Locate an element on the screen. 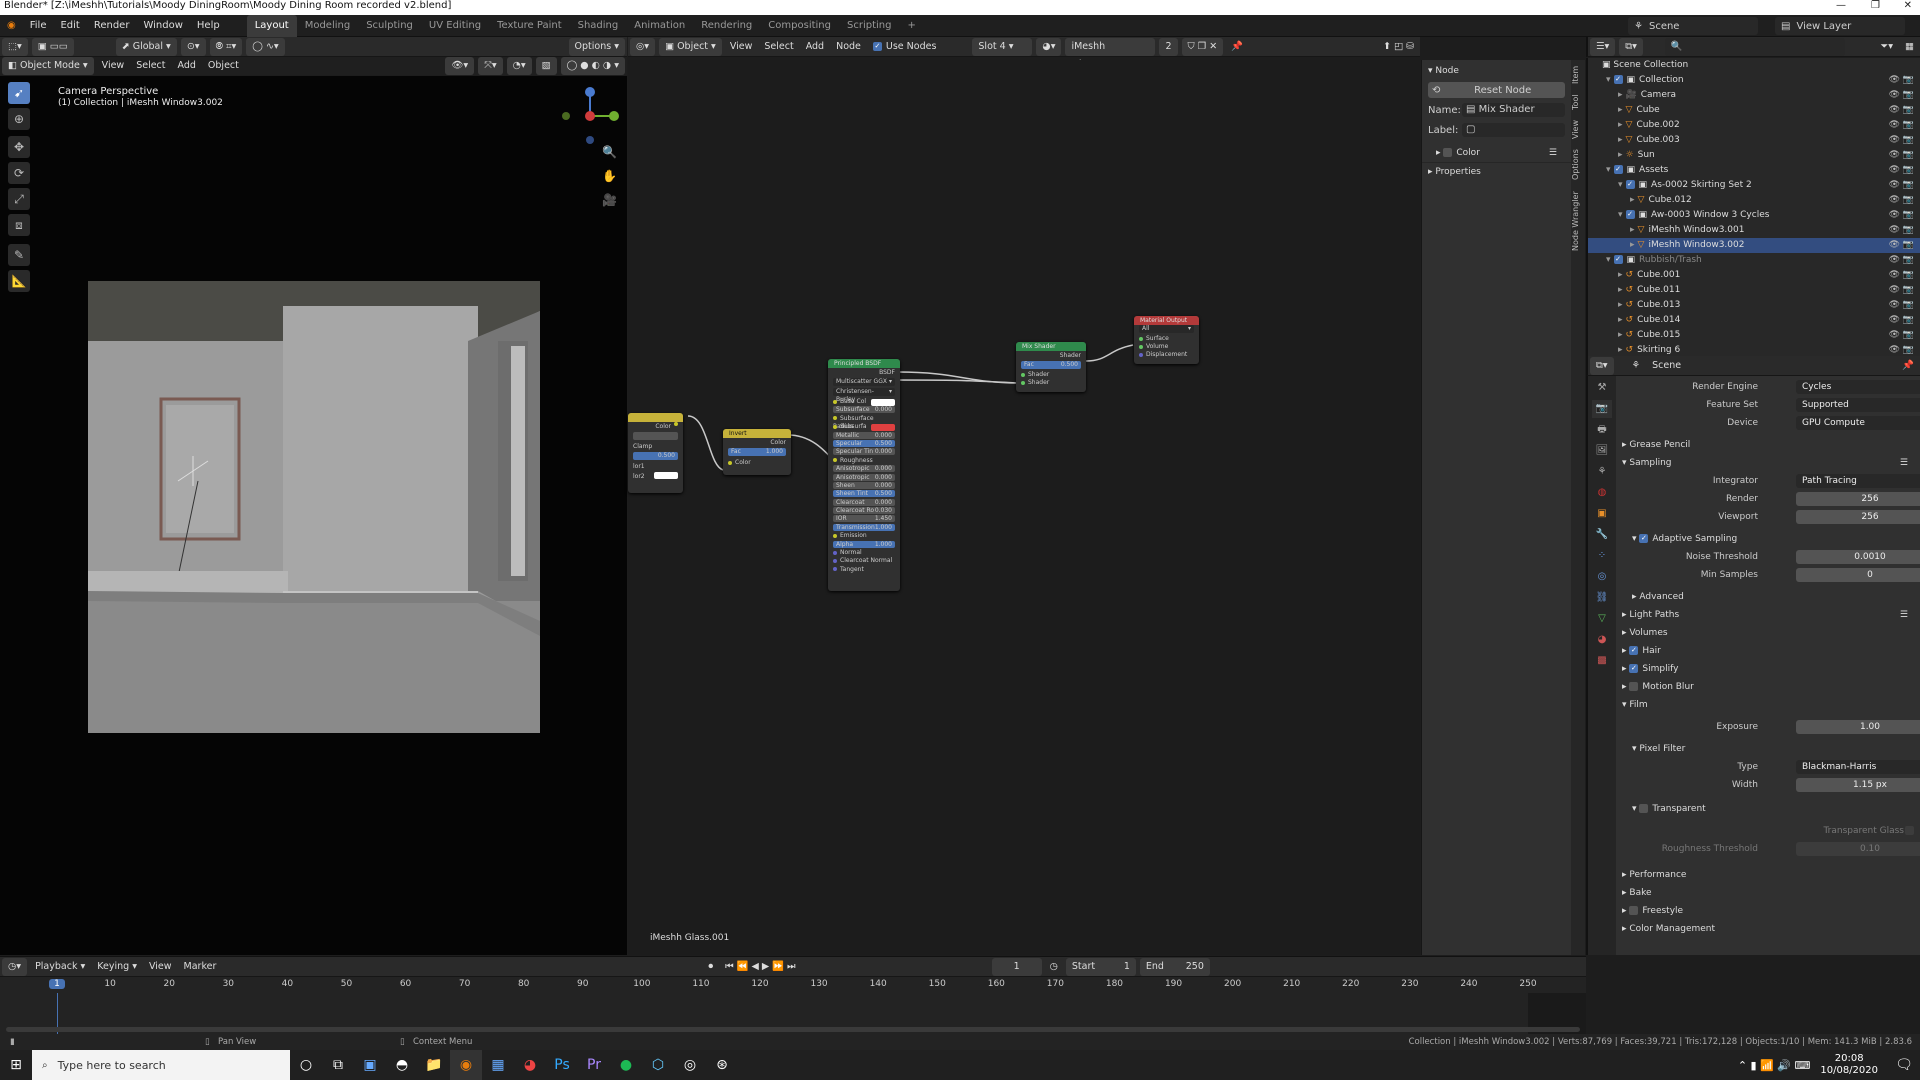  new-collection-icon: ▦ is located at coordinates (1909, 47).